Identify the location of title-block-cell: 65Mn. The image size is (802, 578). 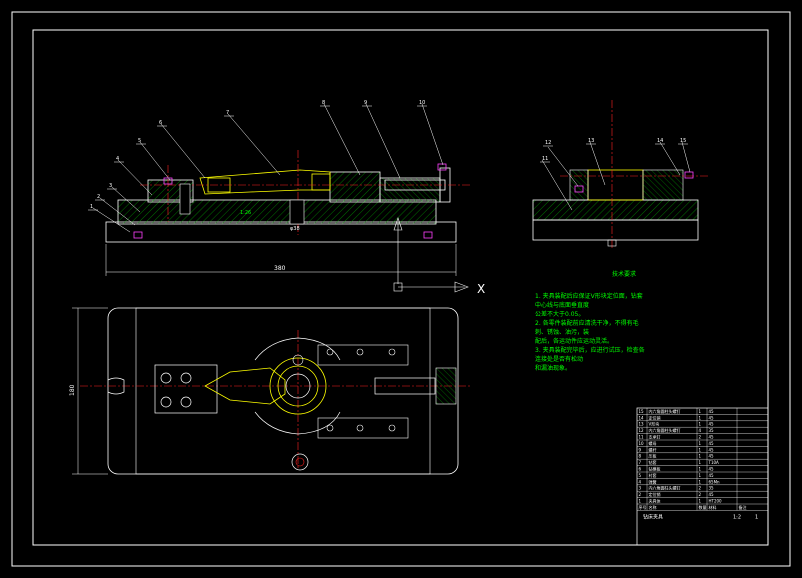
(715, 481).